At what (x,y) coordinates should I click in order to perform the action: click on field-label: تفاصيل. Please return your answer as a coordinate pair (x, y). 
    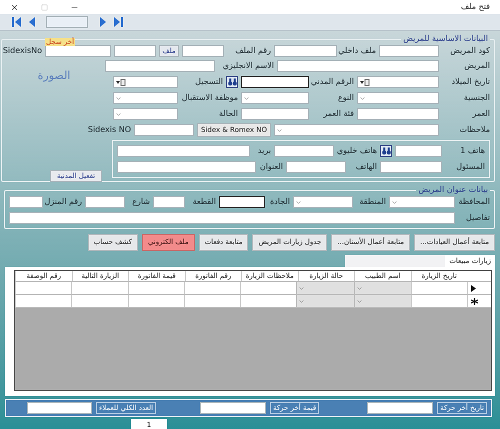
    Looking at the image, I should click on (477, 218).